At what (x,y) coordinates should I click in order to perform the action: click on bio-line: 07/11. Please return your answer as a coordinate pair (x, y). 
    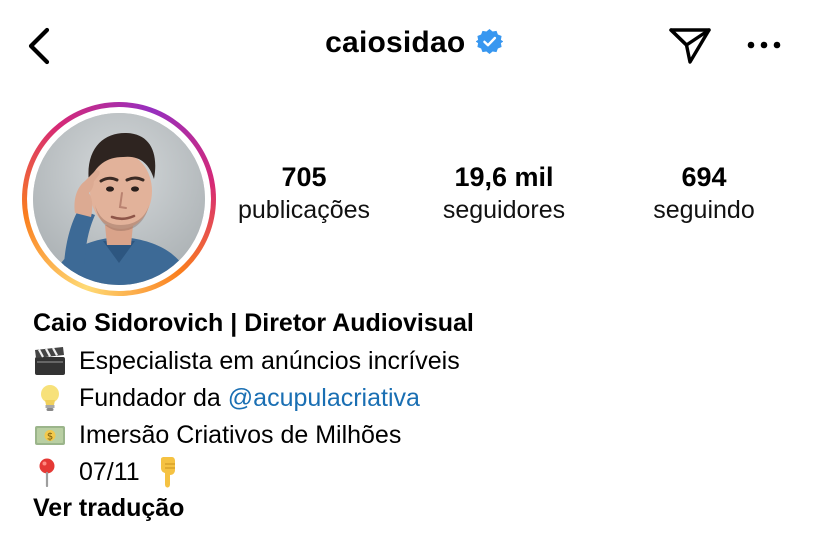
    Looking at the image, I should click on (423, 471).